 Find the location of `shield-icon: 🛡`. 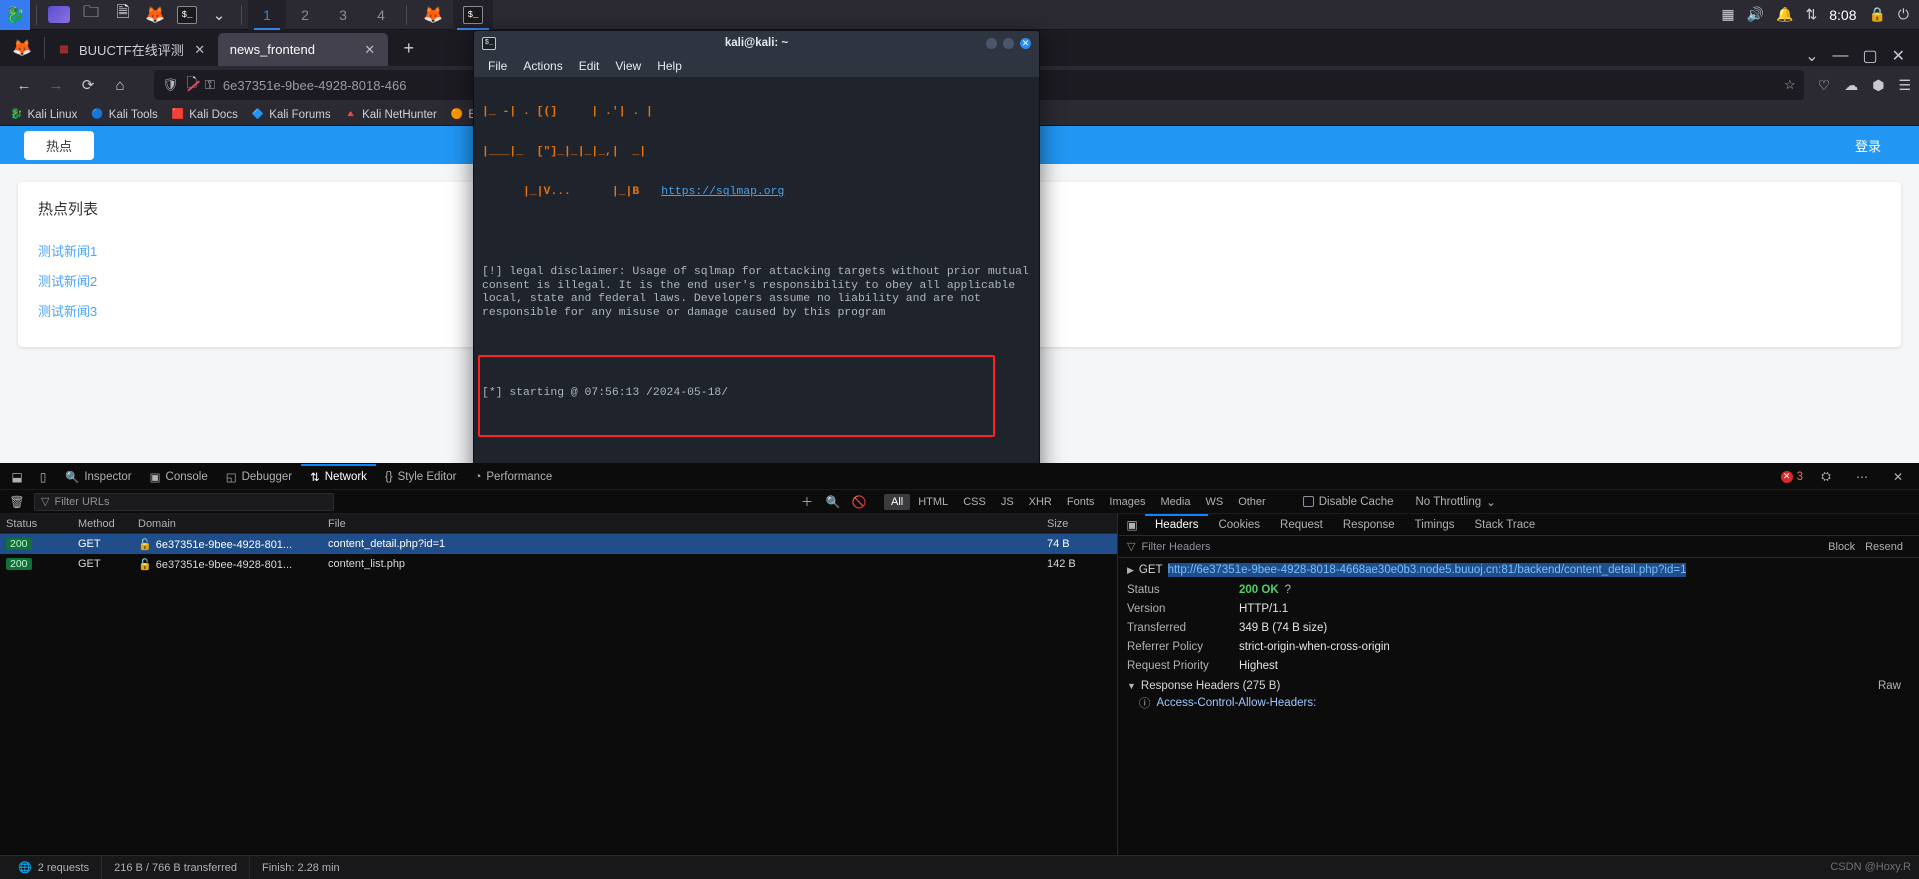

shield-icon: 🛡 is located at coordinates (170, 85).